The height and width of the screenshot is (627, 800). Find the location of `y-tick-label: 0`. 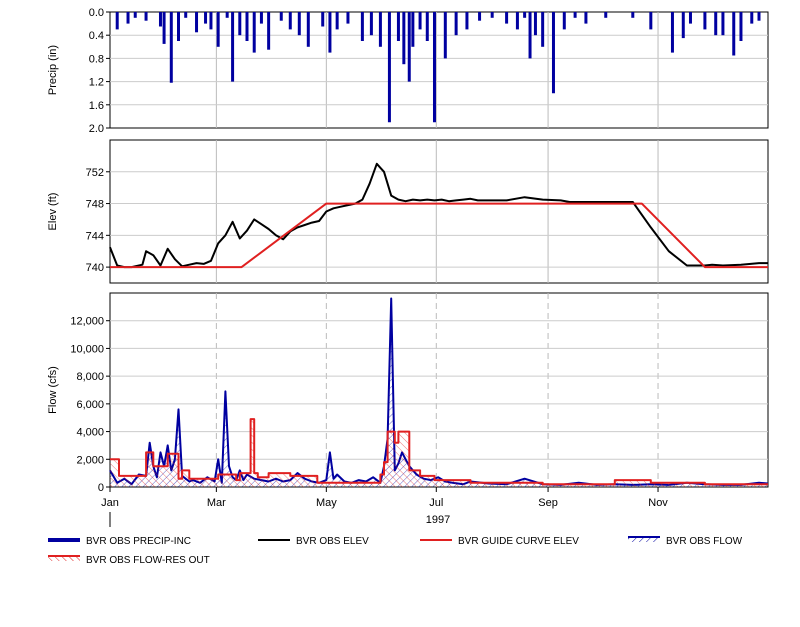

y-tick-label: 0 is located at coordinates (101, 488).